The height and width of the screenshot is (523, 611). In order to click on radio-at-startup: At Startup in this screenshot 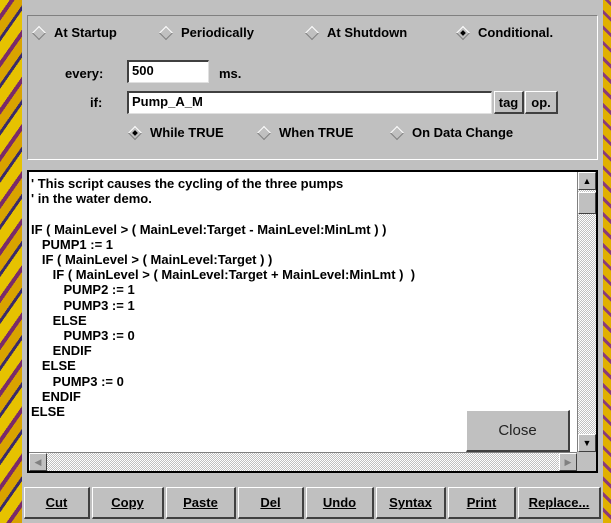, I will do `click(73, 32)`.